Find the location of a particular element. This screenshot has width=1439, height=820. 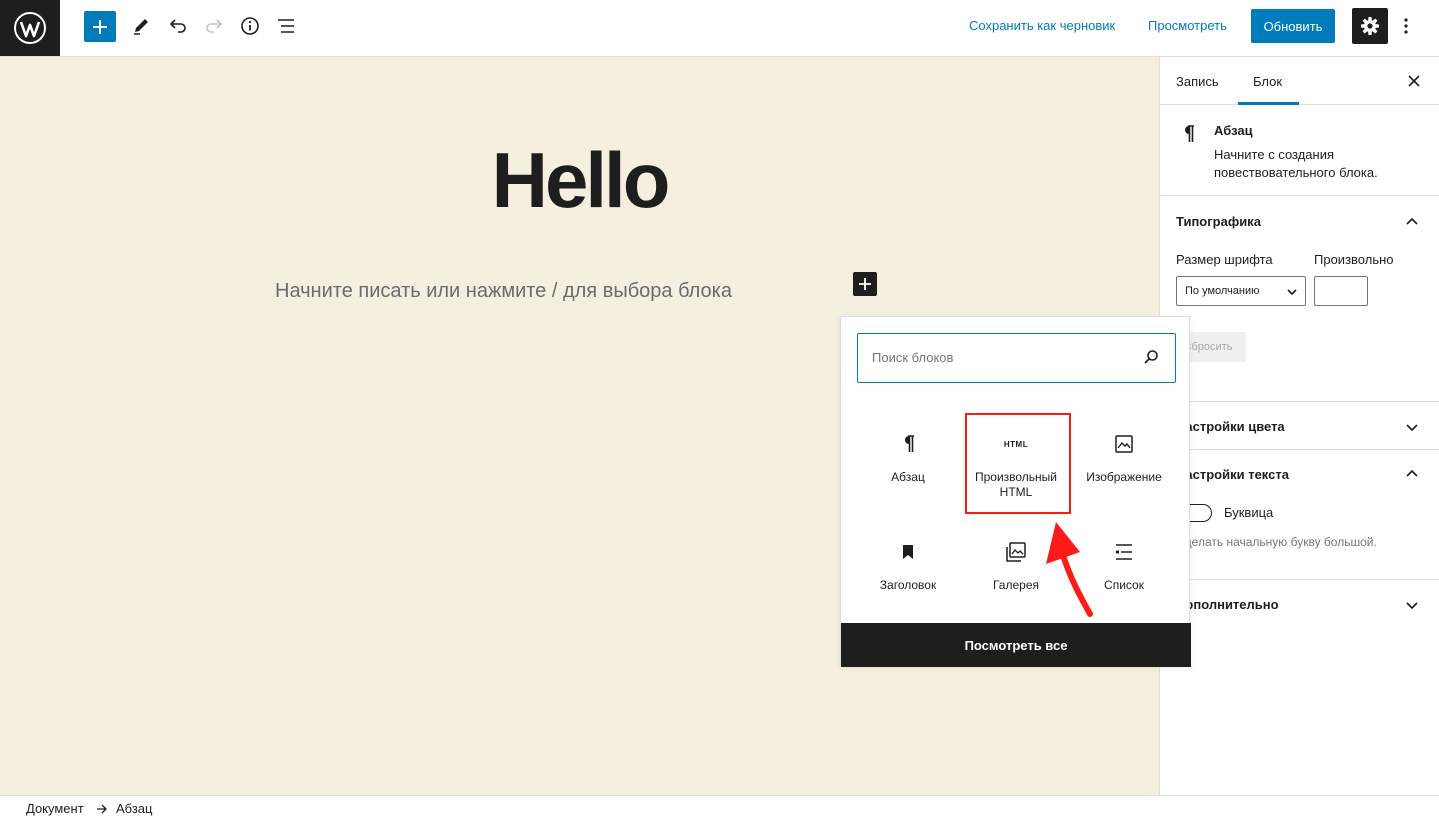

block-item-label: Заголовок is located at coordinates (908, 585).